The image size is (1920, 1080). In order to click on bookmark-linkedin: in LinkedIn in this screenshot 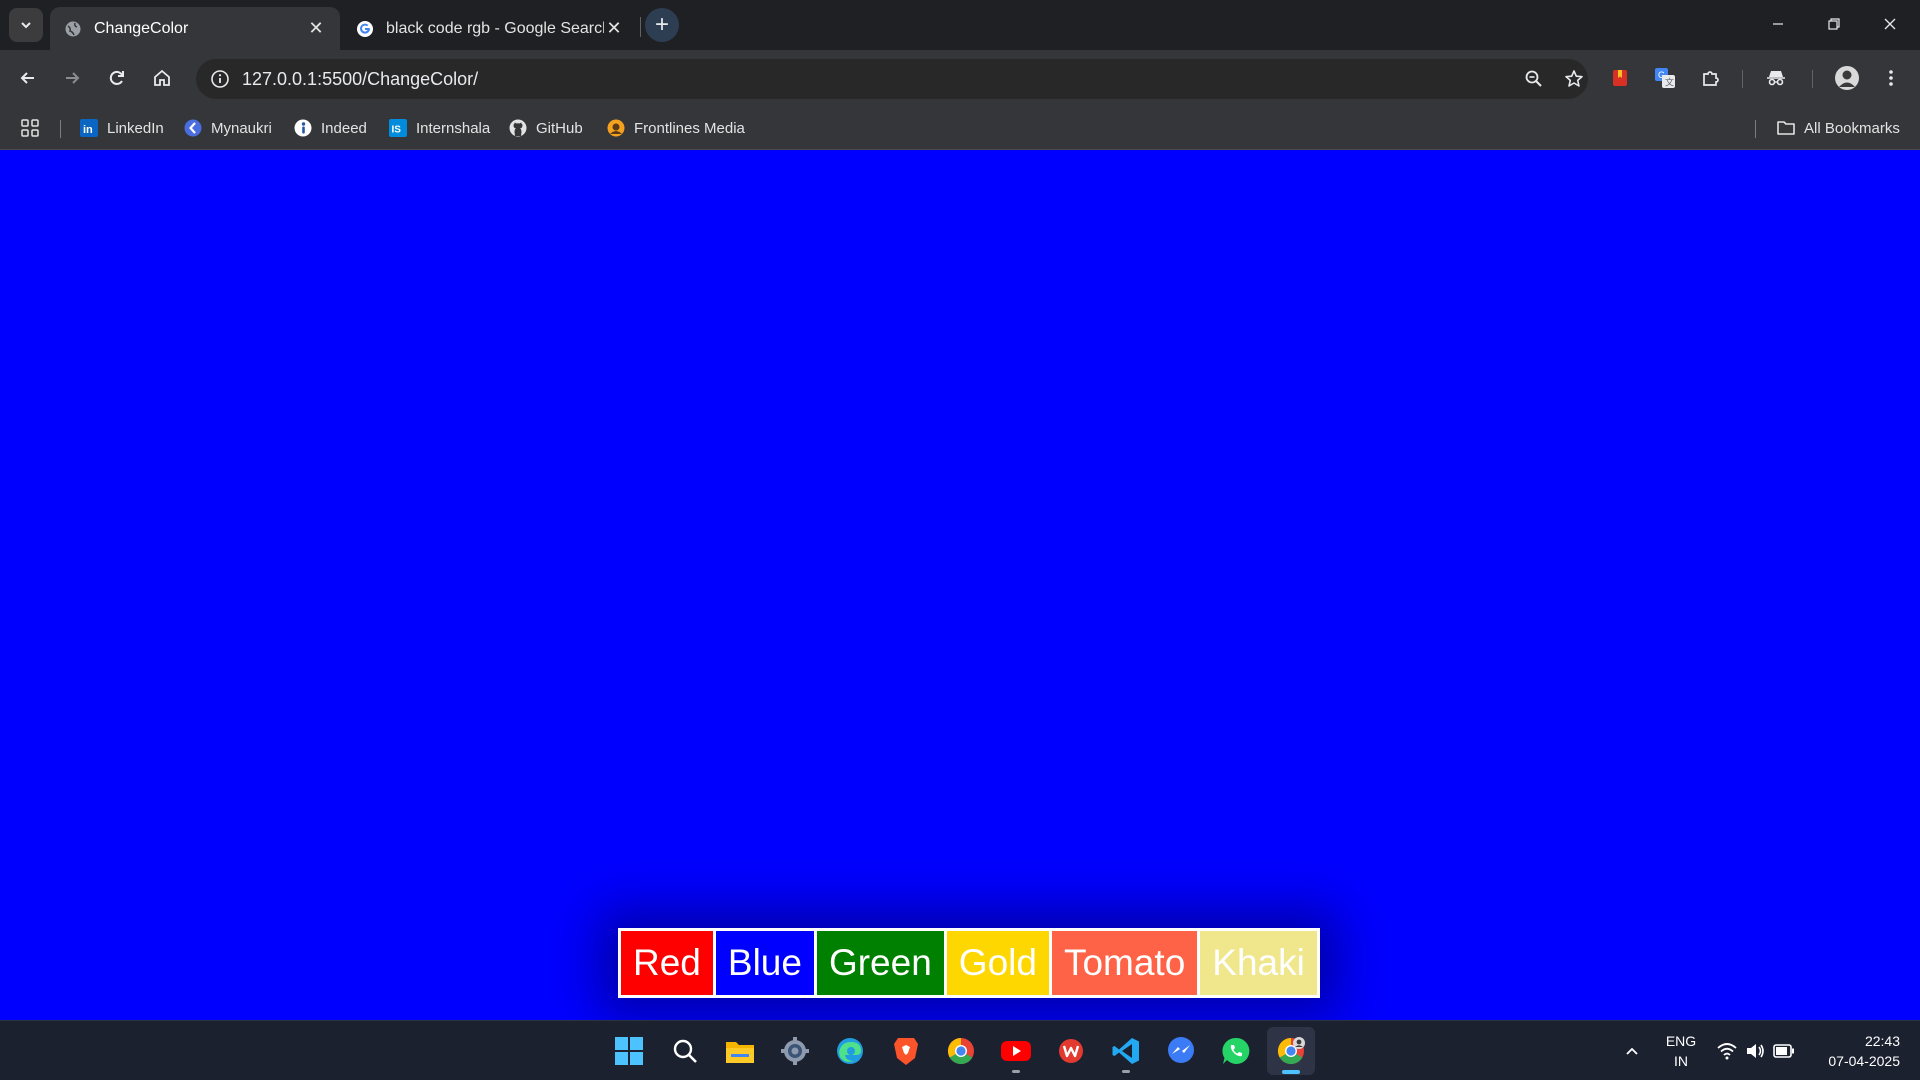, I will do `click(121, 128)`.